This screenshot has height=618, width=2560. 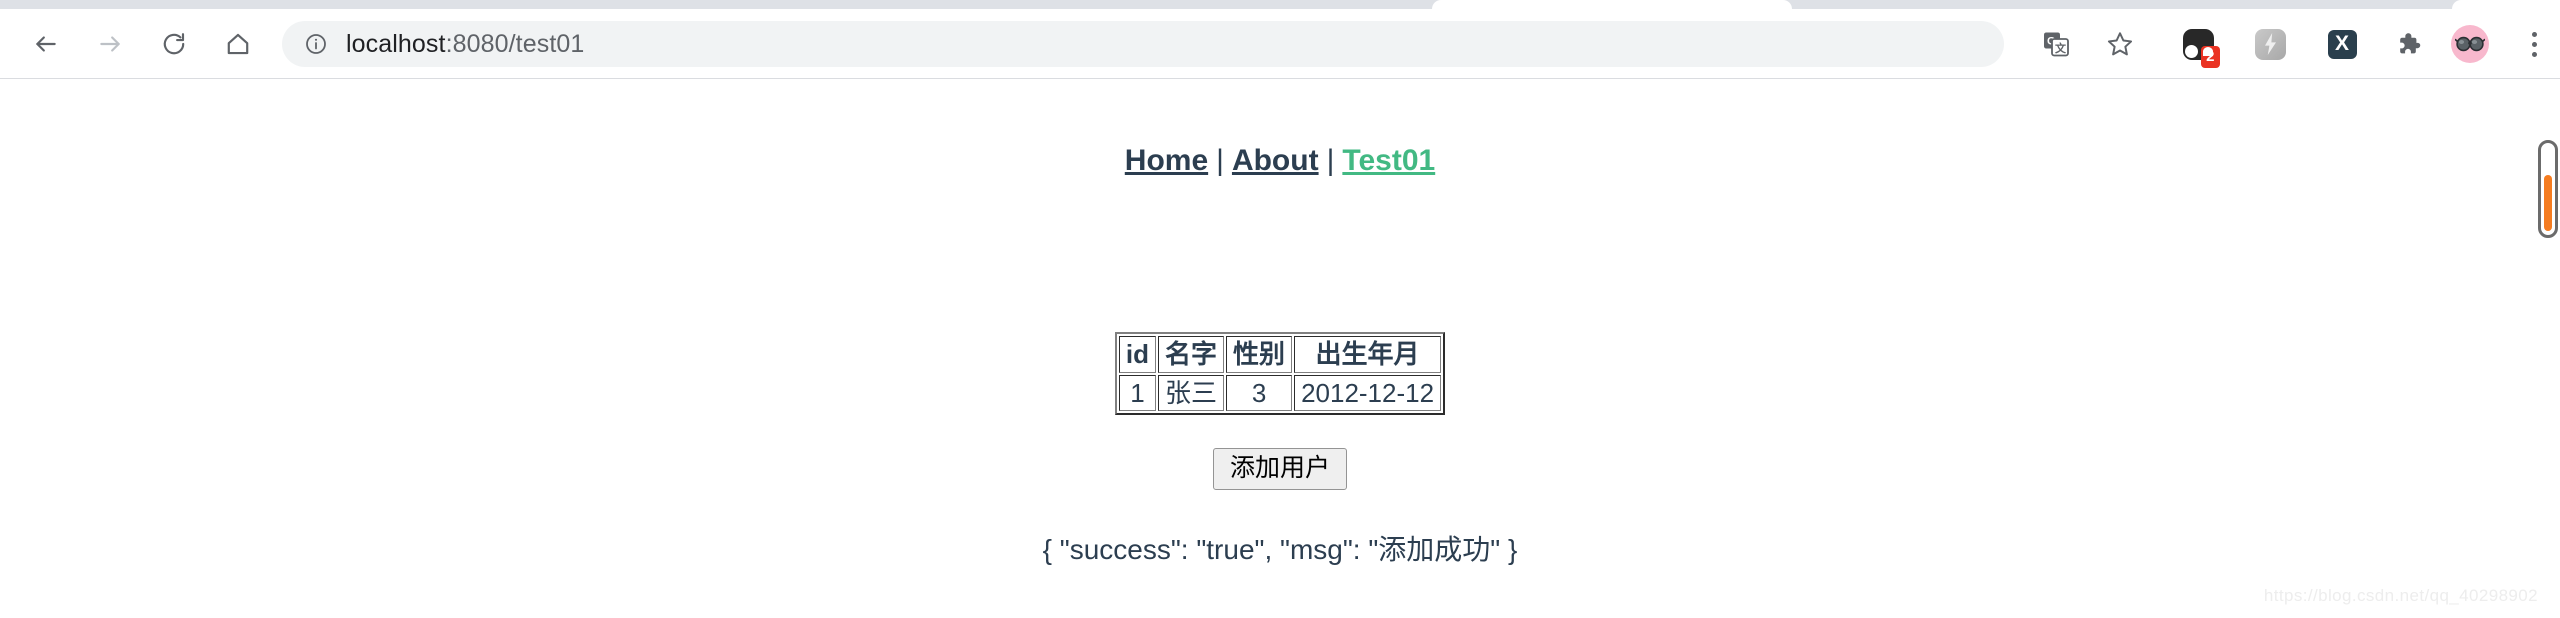 I want to click on avatar-image, so click(x=2470, y=44).